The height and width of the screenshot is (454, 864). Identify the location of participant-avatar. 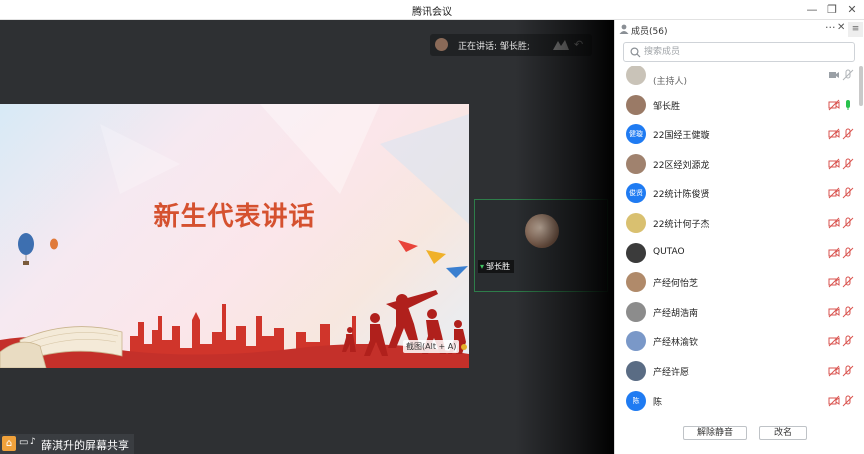
(542, 231).